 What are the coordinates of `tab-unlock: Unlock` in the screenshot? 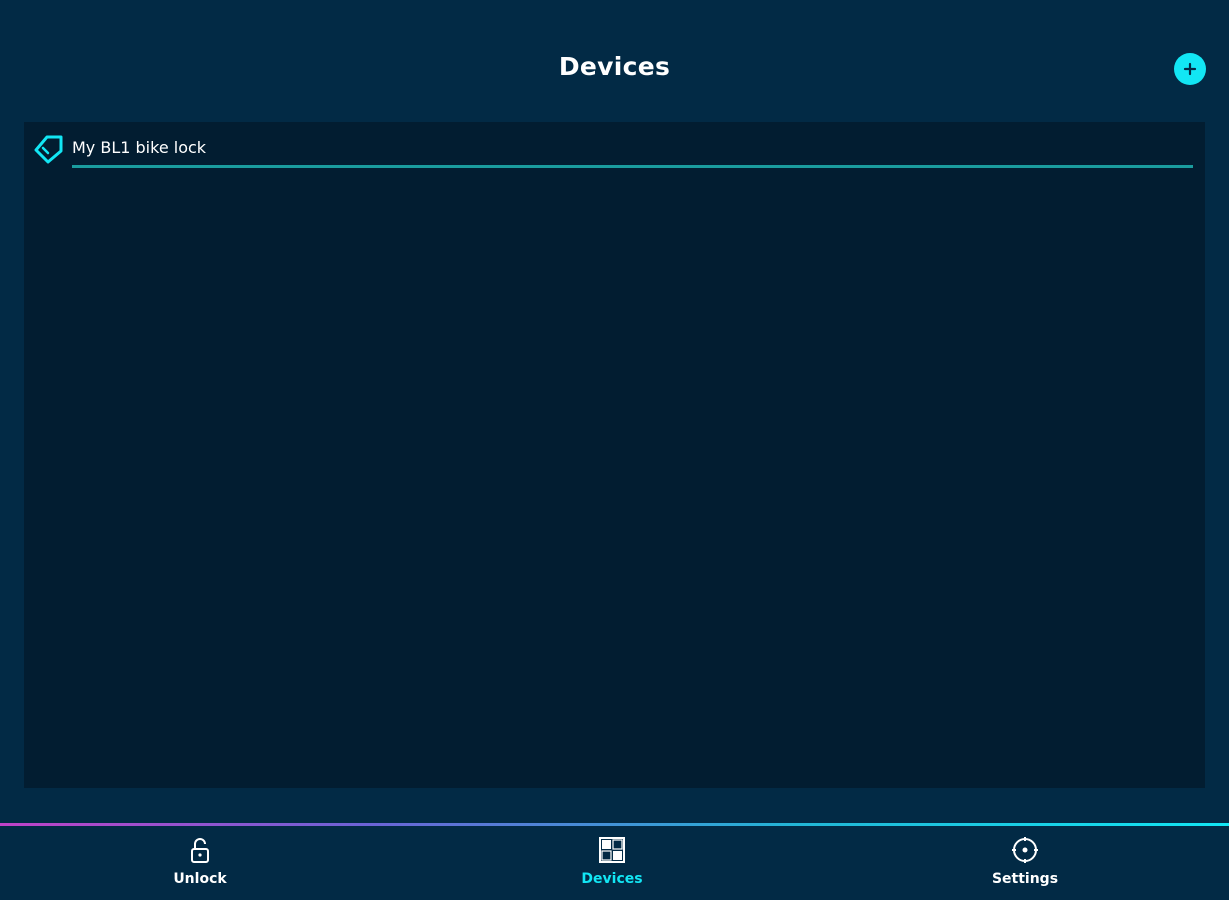 It's located at (200, 863).